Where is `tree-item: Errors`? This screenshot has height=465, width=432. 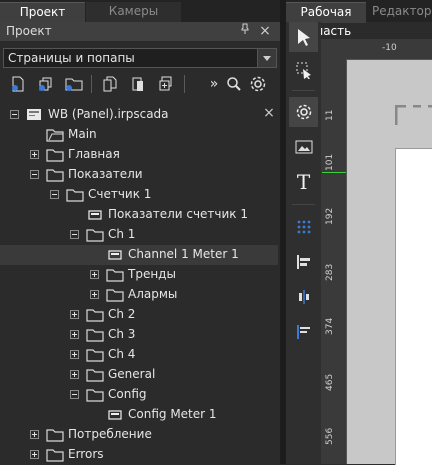 tree-item: Errors is located at coordinates (139, 455).